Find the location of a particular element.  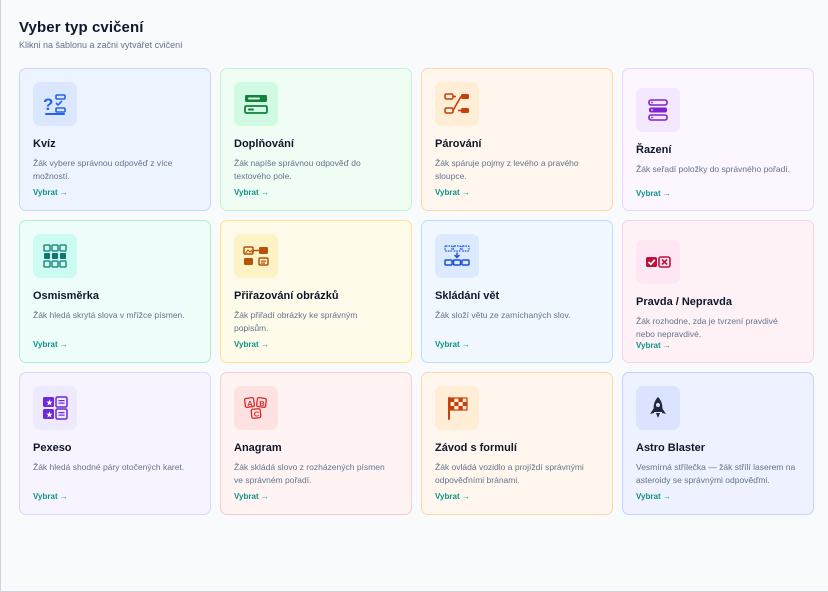

card-title: Párování is located at coordinates (458, 144).